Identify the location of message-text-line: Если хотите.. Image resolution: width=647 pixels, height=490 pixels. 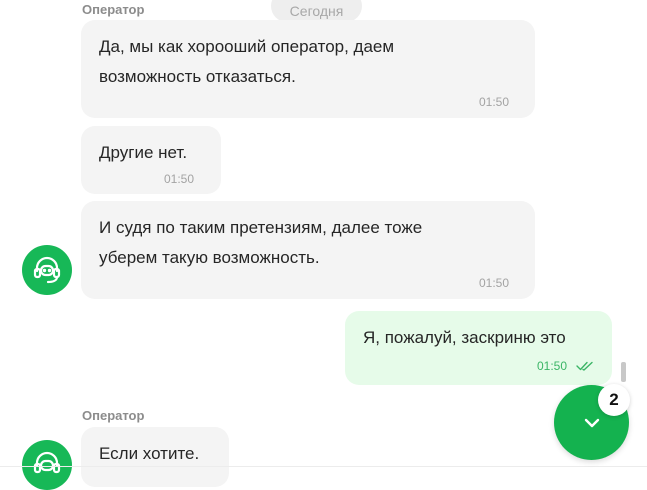
(149, 453).